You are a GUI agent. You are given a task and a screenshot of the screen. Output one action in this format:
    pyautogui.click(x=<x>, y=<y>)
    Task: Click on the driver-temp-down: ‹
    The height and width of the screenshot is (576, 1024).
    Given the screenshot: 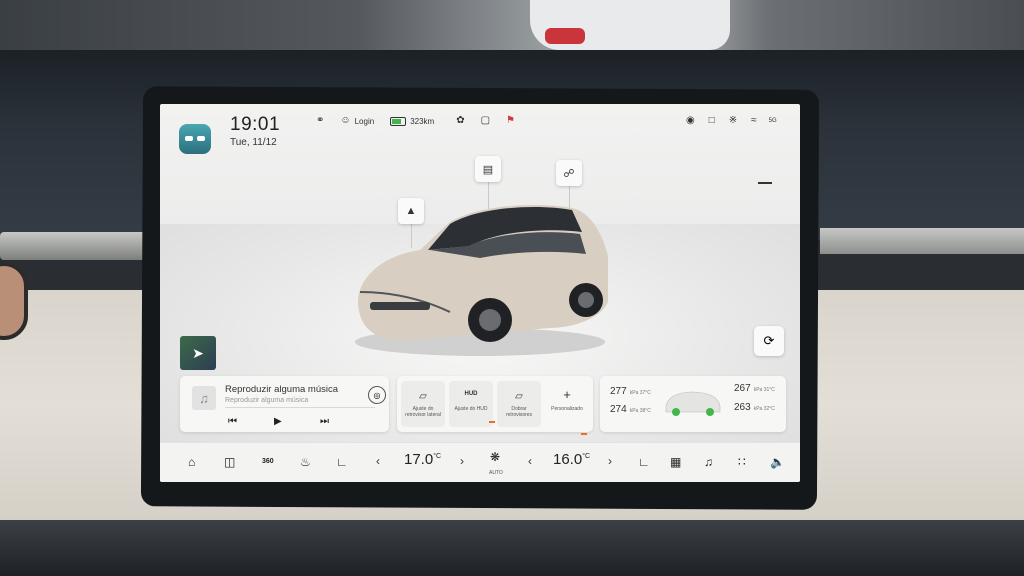 What is the action you would take?
    pyautogui.click(x=378, y=461)
    